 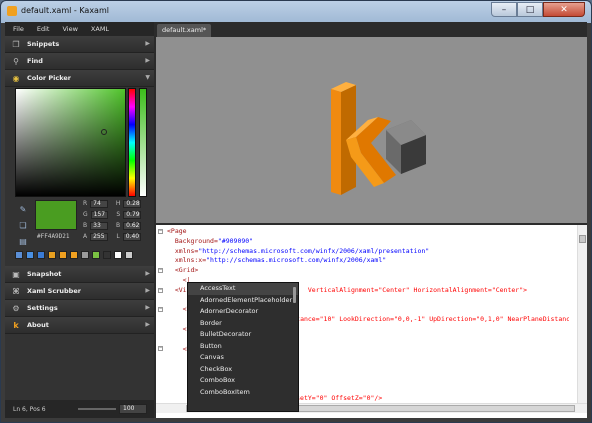 What do you see at coordinates (100, 29) in the screenshot?
I see `menu-xaml: XAML` at bounding box center [100, 29].